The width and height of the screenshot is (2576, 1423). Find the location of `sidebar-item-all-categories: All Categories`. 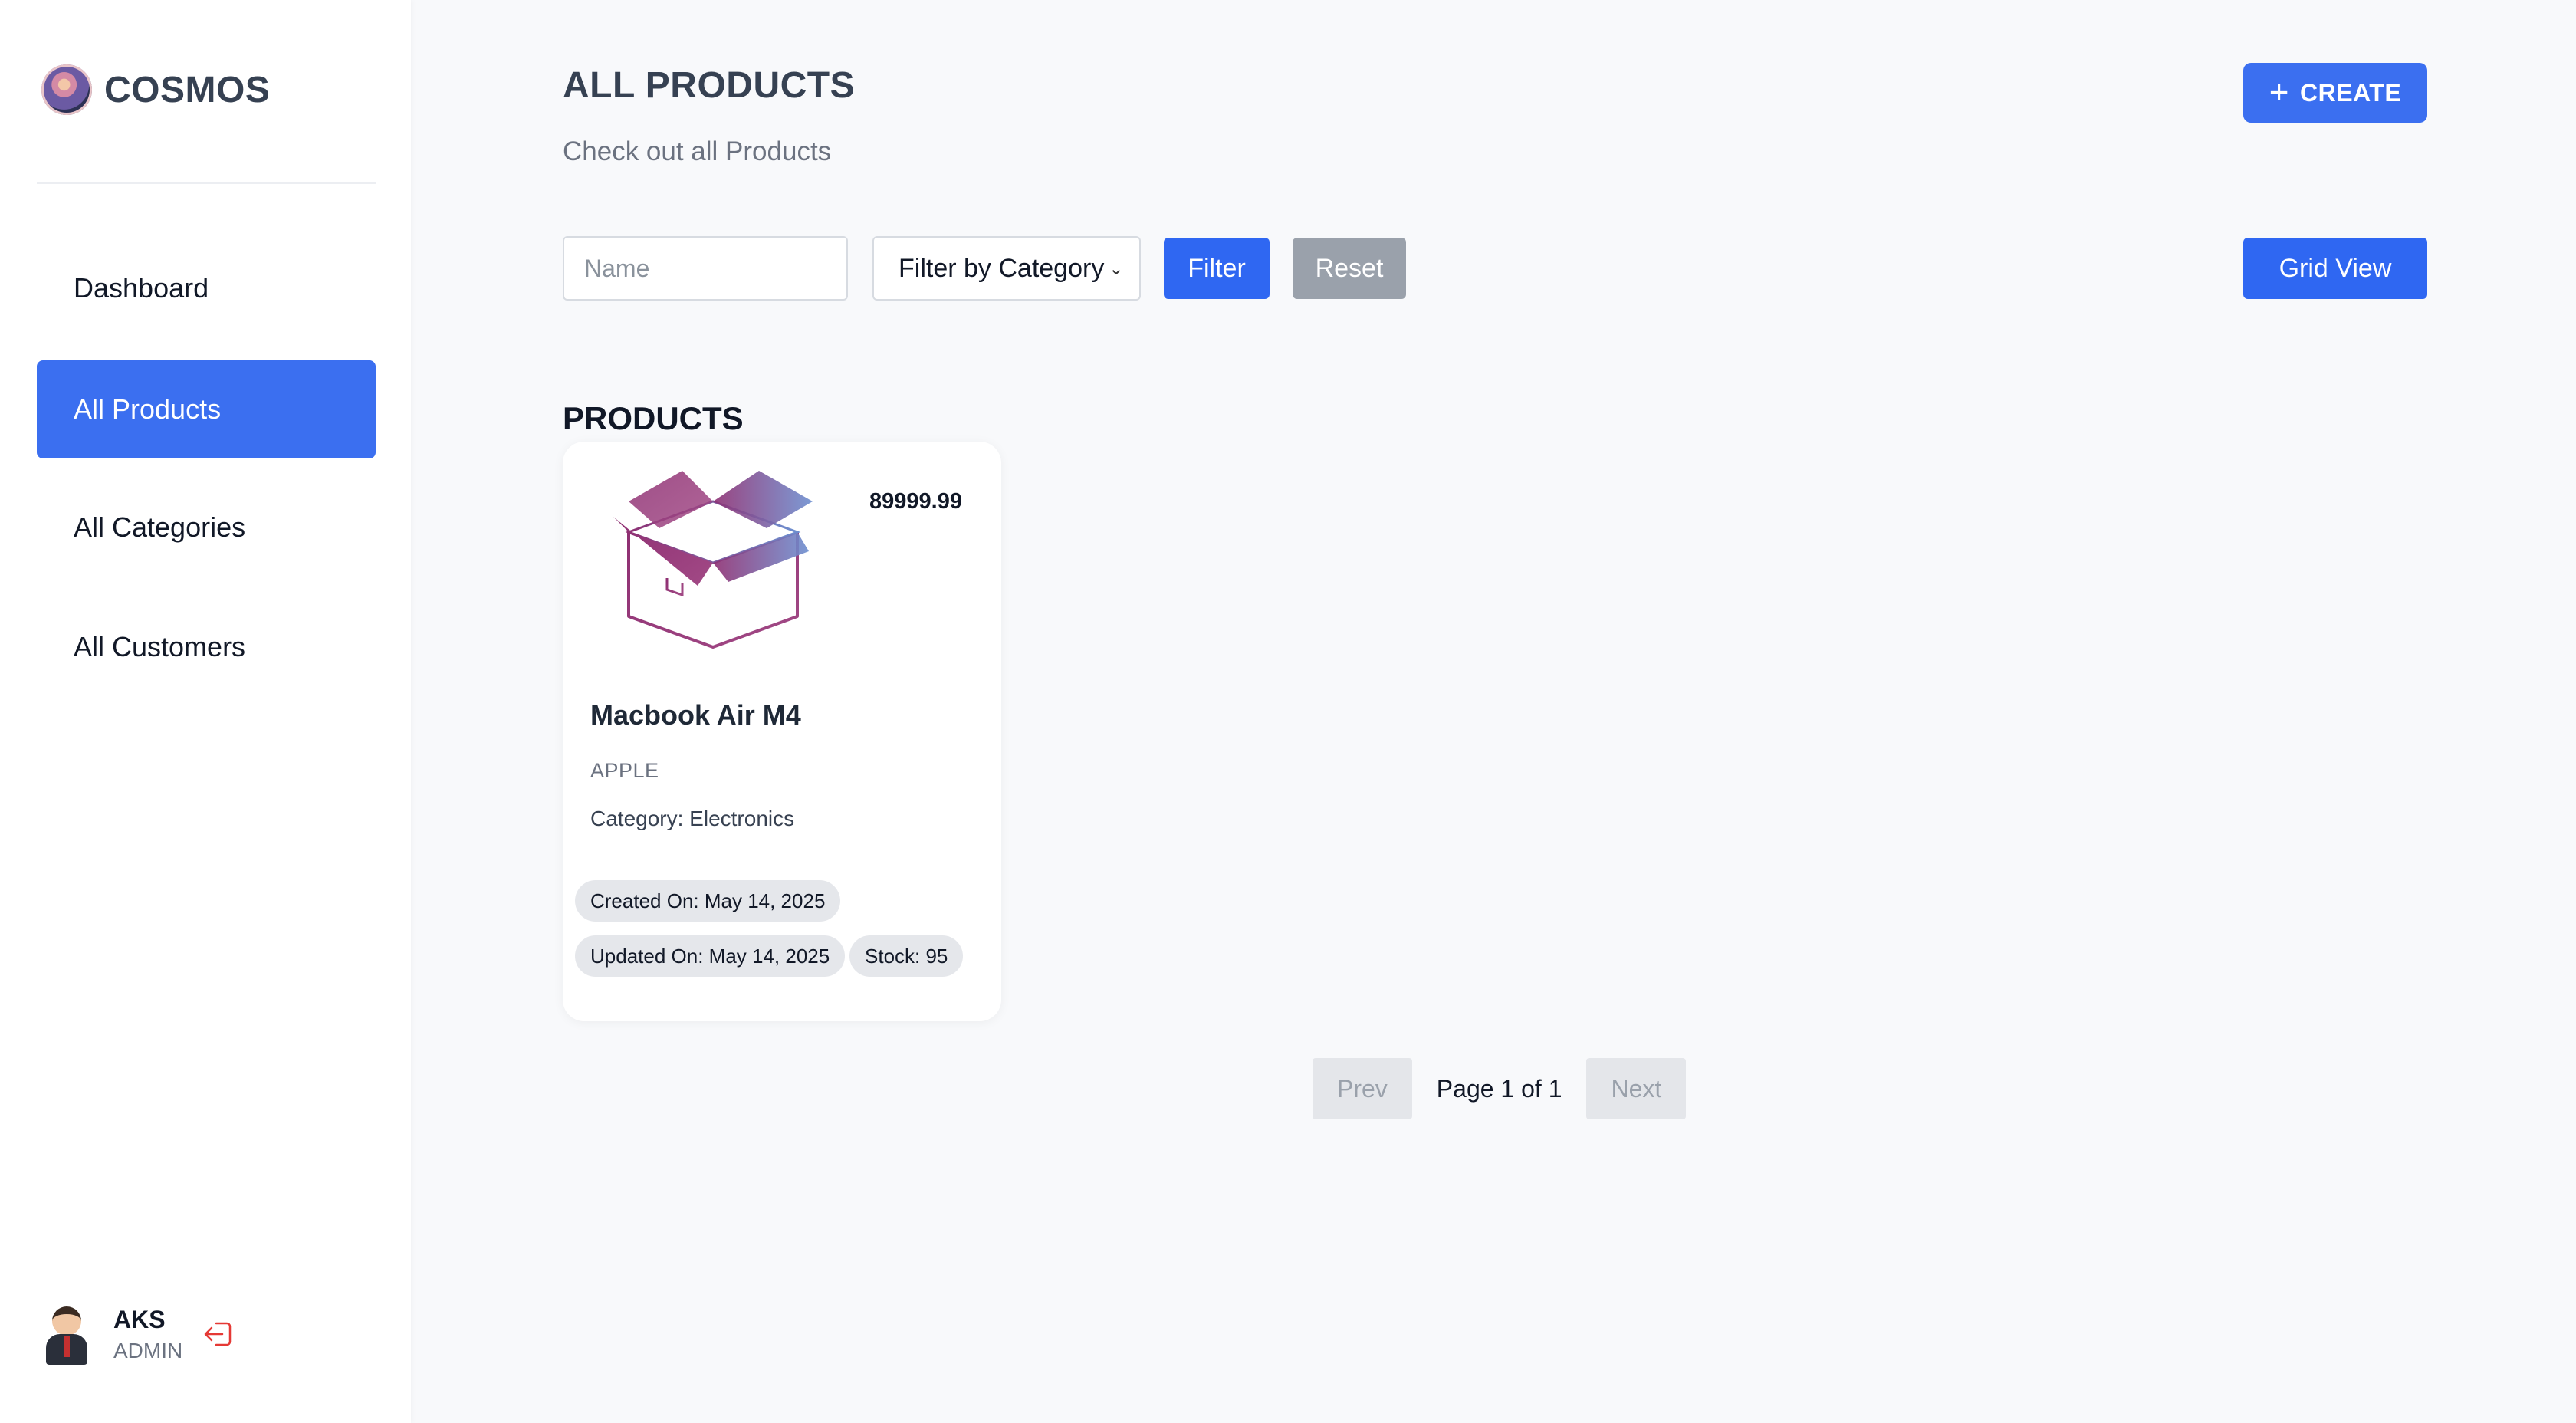

sidebar-item-all-categories: All Categories is located at coordinates (206, 527).